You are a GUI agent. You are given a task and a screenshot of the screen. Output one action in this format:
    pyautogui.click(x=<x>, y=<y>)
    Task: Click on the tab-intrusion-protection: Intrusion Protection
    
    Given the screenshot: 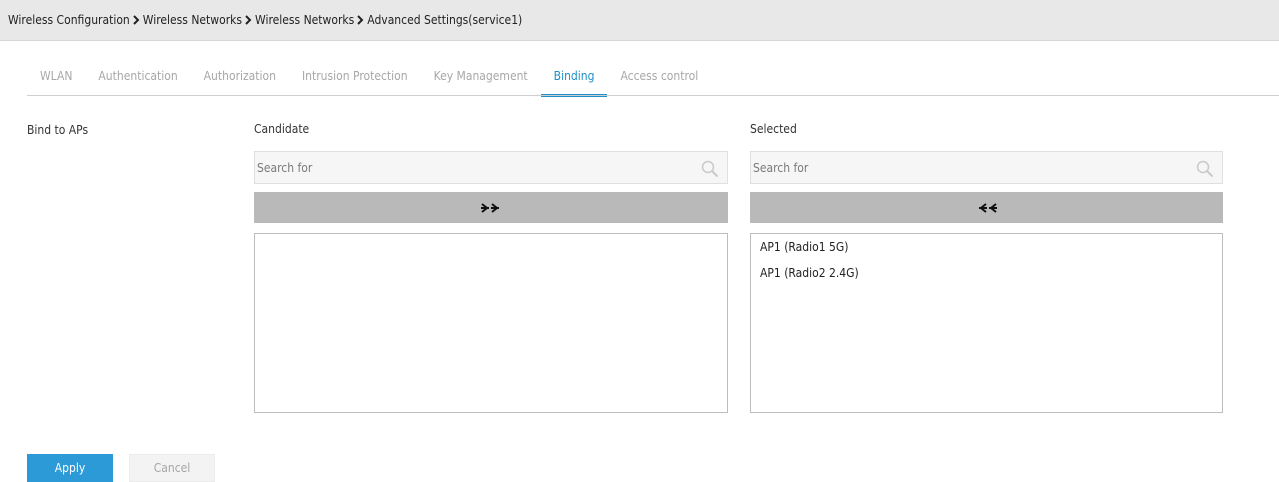 What is the action you would take?
    pyautogui.click(x=355, y=76)
    